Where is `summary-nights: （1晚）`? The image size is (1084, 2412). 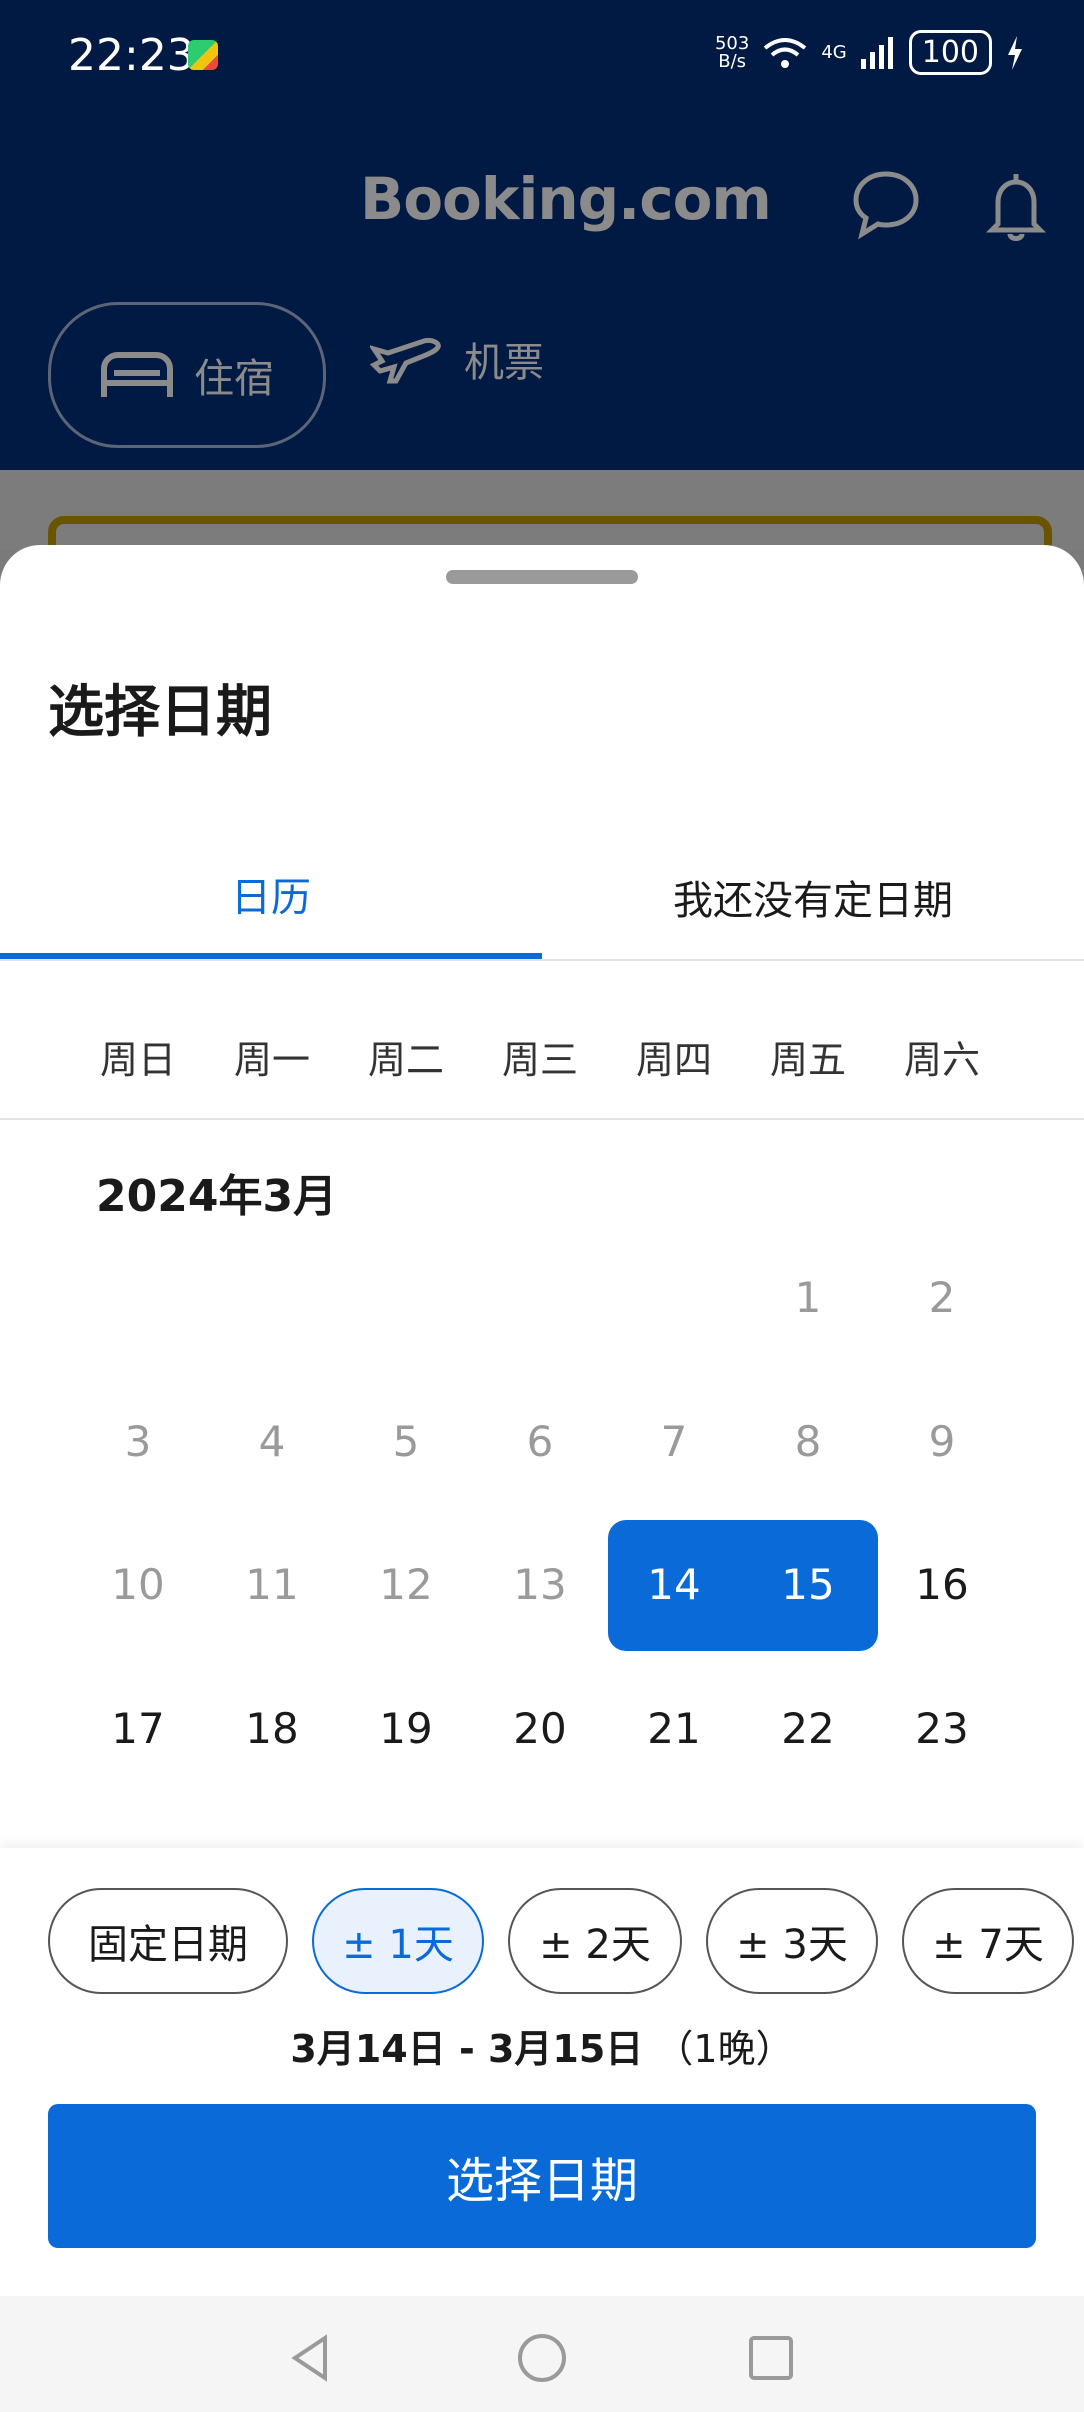
summary-nights: （1晚） is located at coordinates (724, 2049).